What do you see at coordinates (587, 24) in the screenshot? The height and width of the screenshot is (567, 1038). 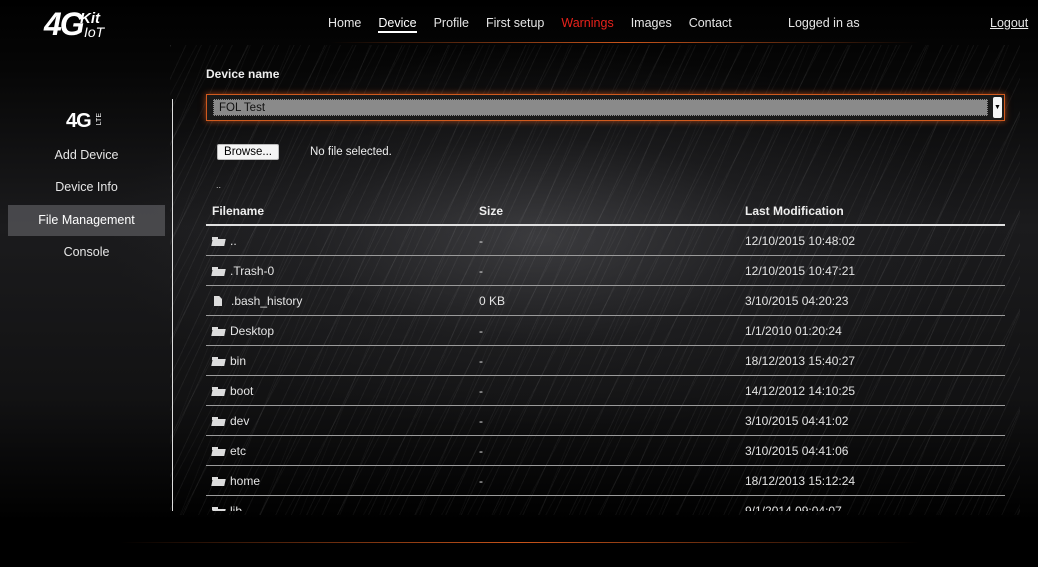 I see `nav-warnings: Warnings` at bounding box center [587, 24].